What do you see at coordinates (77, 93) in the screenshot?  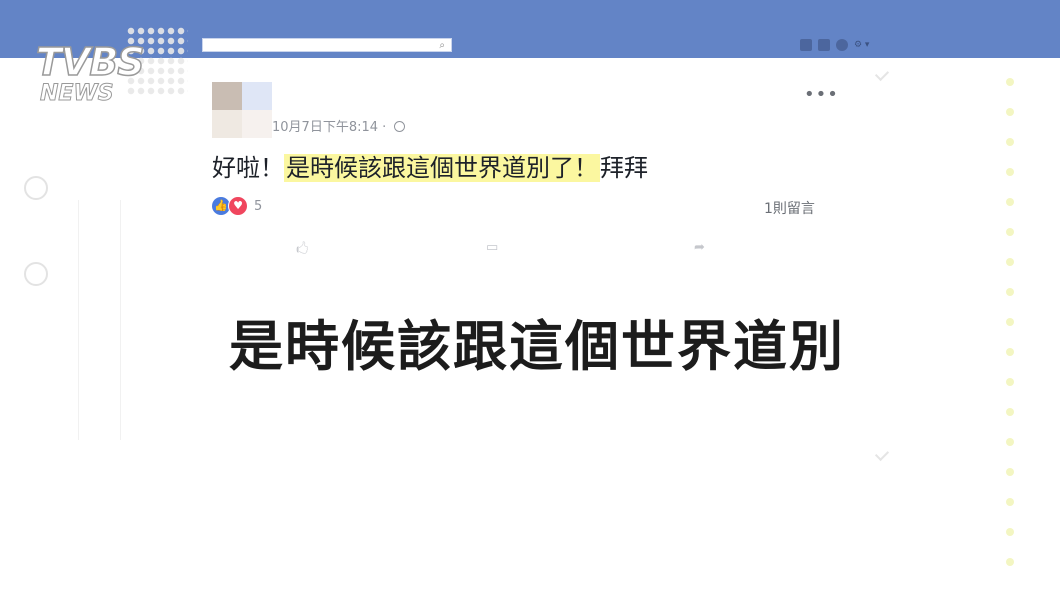 I see `logo-sub-text: NEWS` at bounding box center [77, 93].